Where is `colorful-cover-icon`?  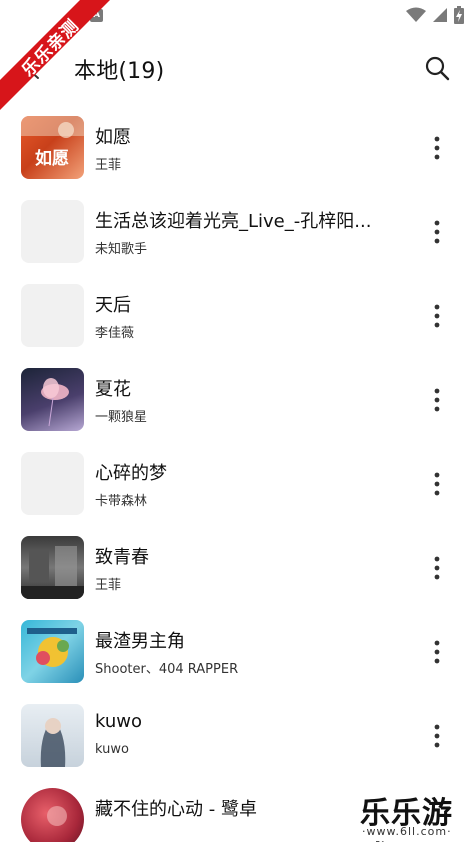 colorful-cover-icon is located at coordinates (52, 647).